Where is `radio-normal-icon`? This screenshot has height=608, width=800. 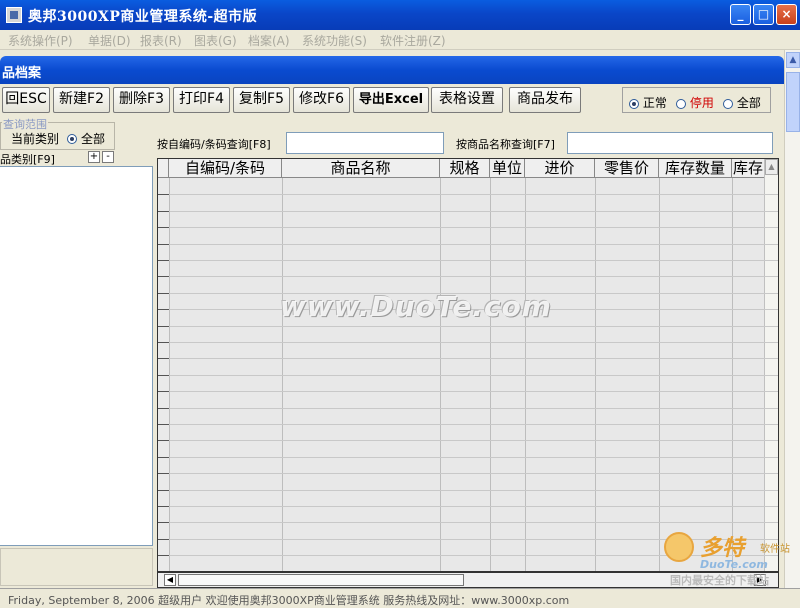
radio-normal-icon is located at coordinates (634, 103).